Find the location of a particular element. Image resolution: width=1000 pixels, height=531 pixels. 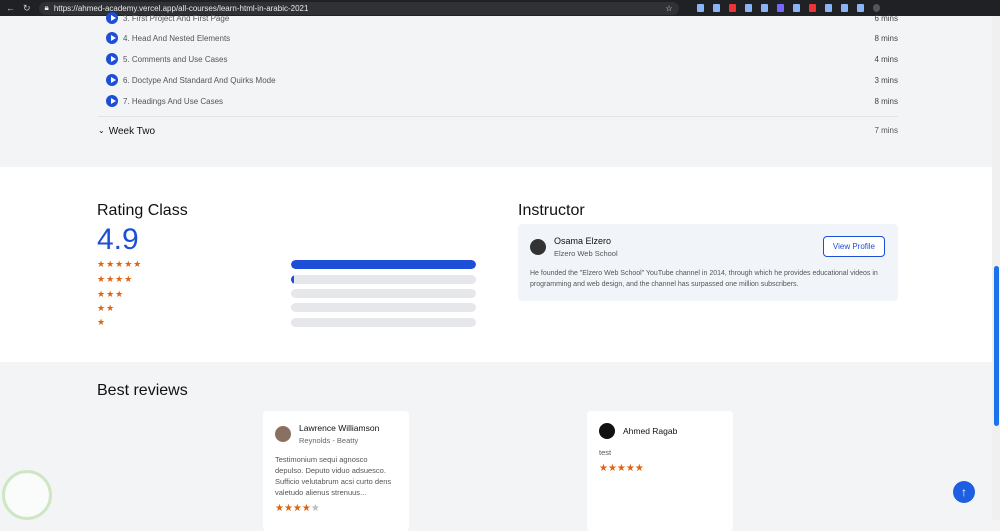

lesson-item: 5. Comments and Use Cases 4 mins is located at coordinates (502, 59).